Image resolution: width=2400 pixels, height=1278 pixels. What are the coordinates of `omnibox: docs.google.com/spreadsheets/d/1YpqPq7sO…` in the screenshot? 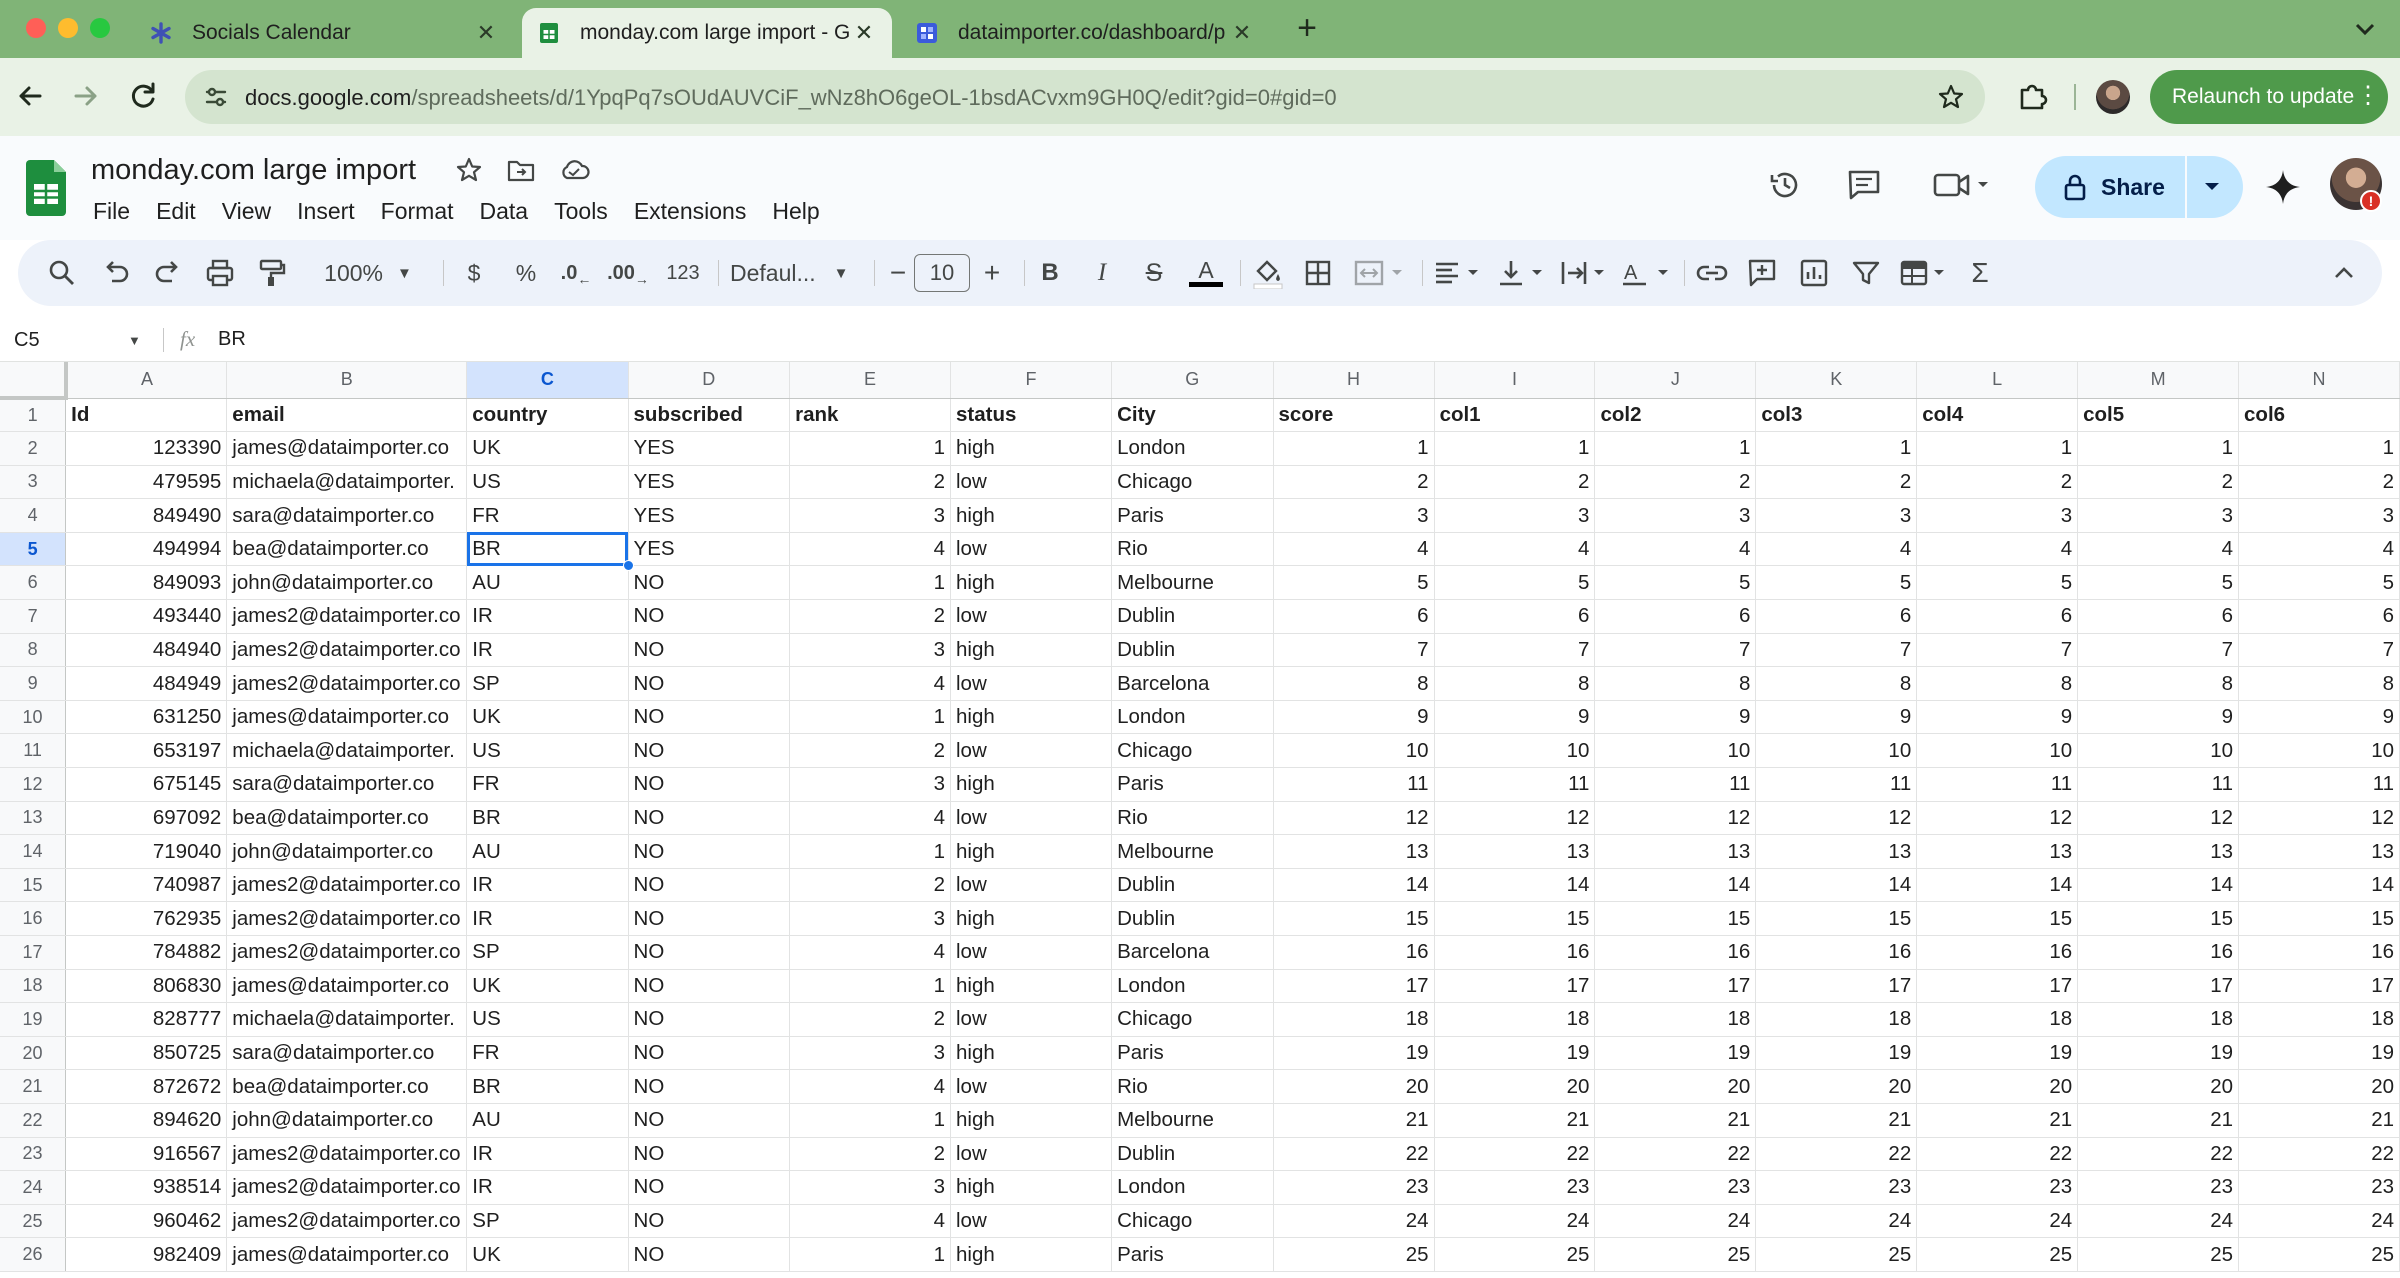 It's located at (1085, 97).